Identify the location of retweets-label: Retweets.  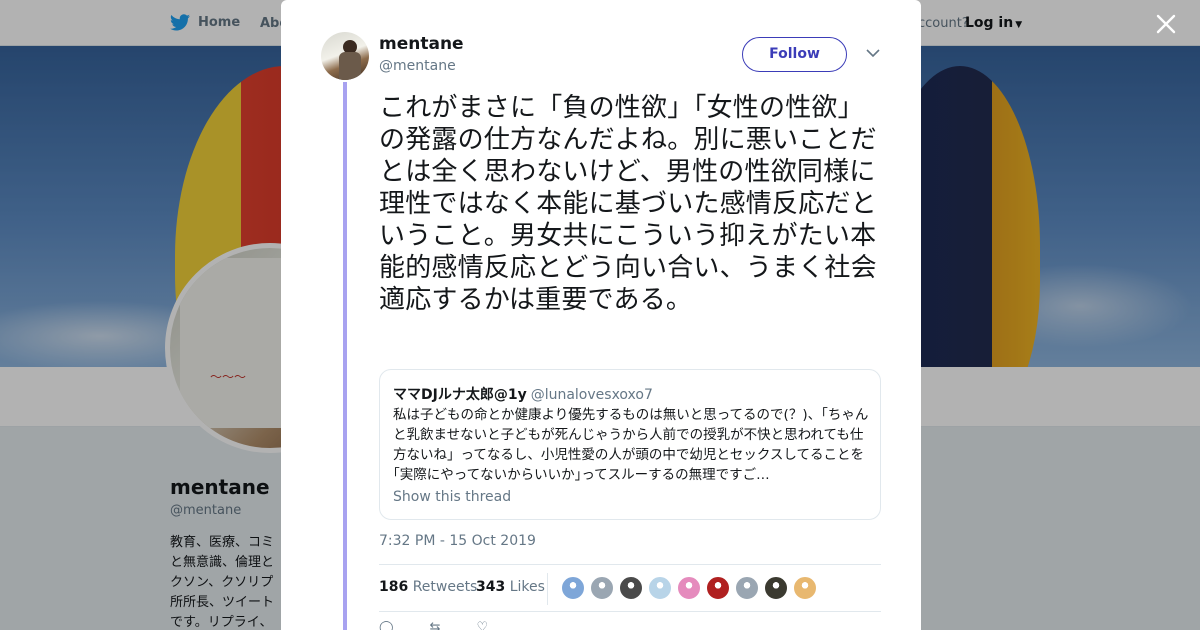
(445, 587).